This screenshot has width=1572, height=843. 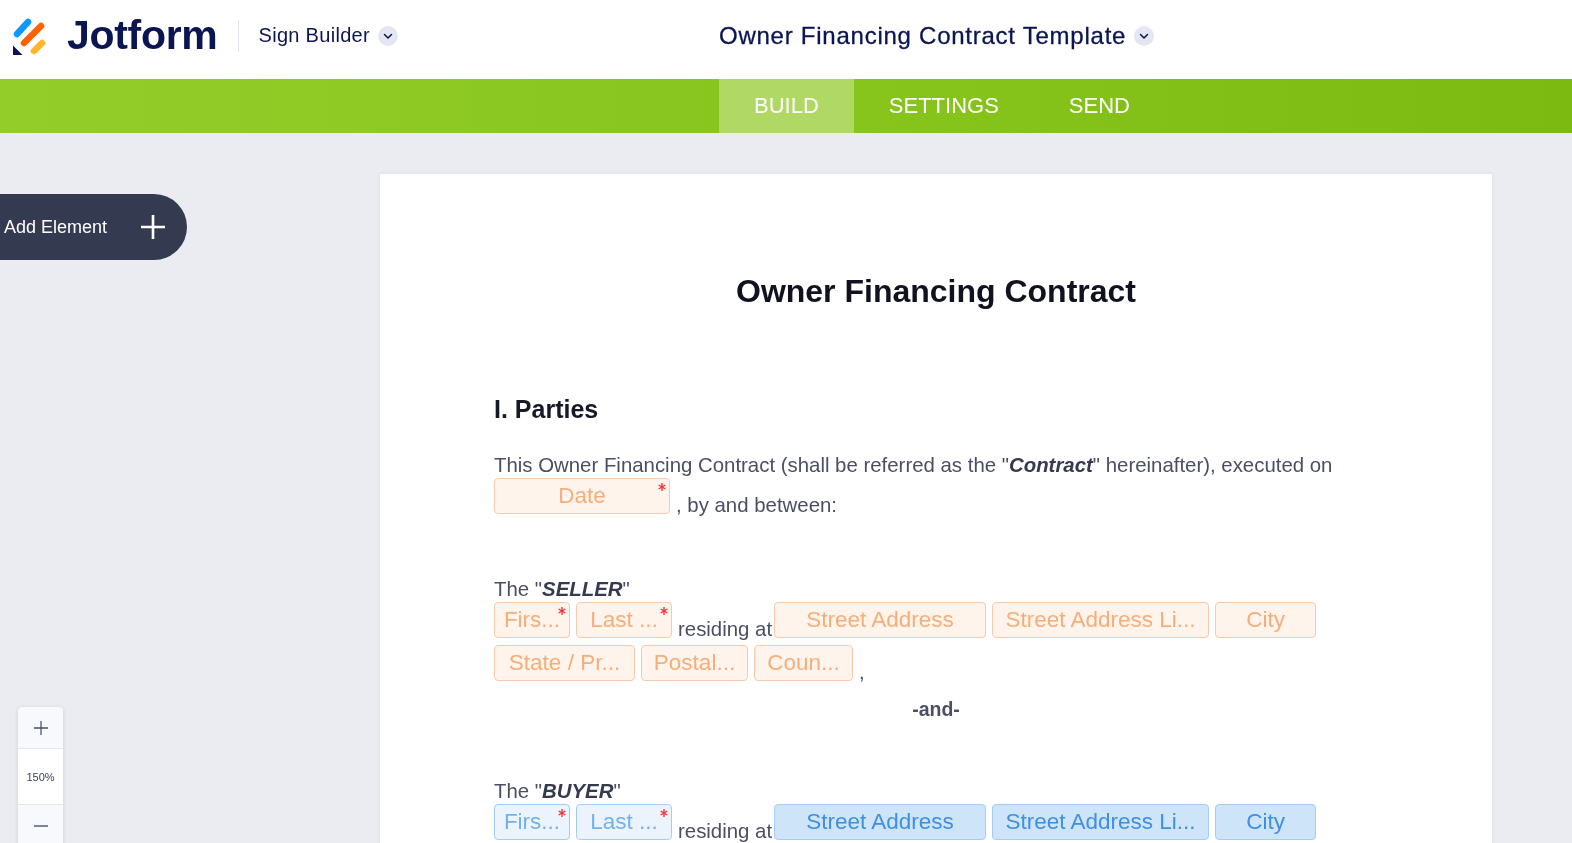 What do you see at coordinates (314, 35) in the screenshot?
I see `product-menu-button: Sign Builder` at bounding box center [314, 35].